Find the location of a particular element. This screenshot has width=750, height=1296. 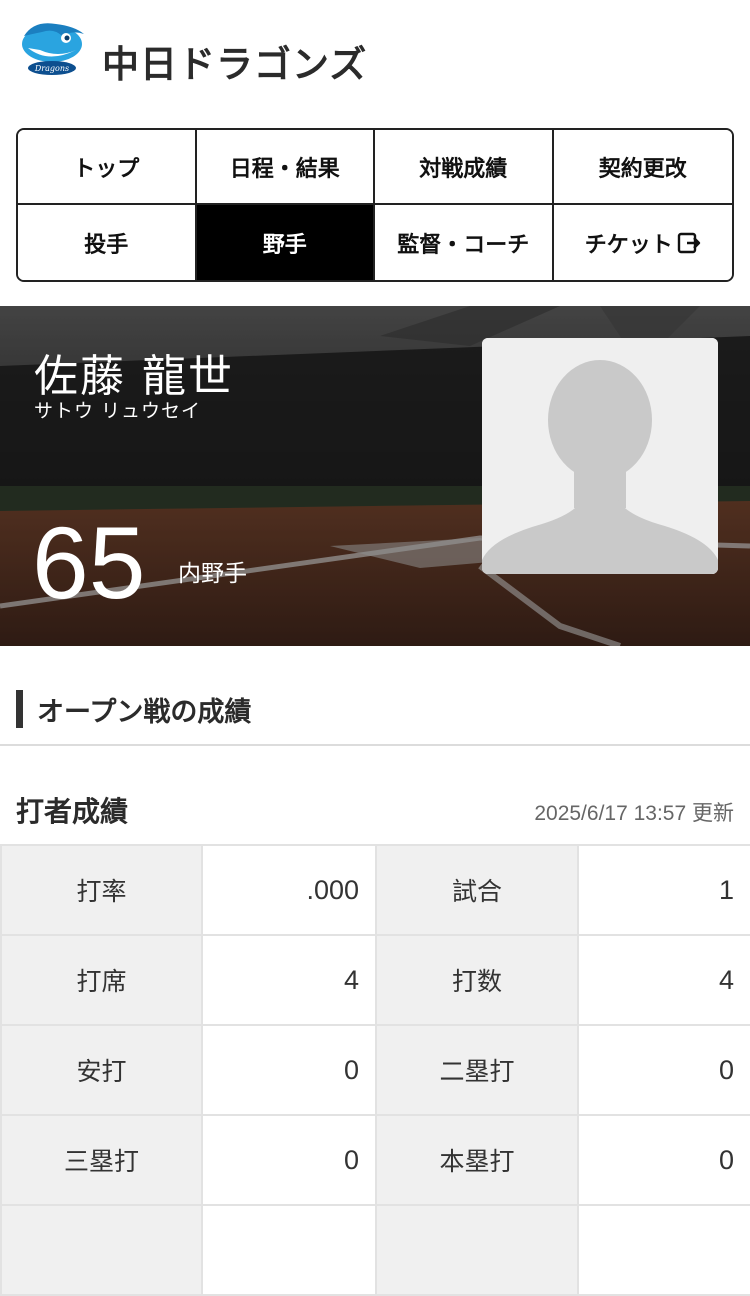

section-divider is located at coordinates (375, 745).